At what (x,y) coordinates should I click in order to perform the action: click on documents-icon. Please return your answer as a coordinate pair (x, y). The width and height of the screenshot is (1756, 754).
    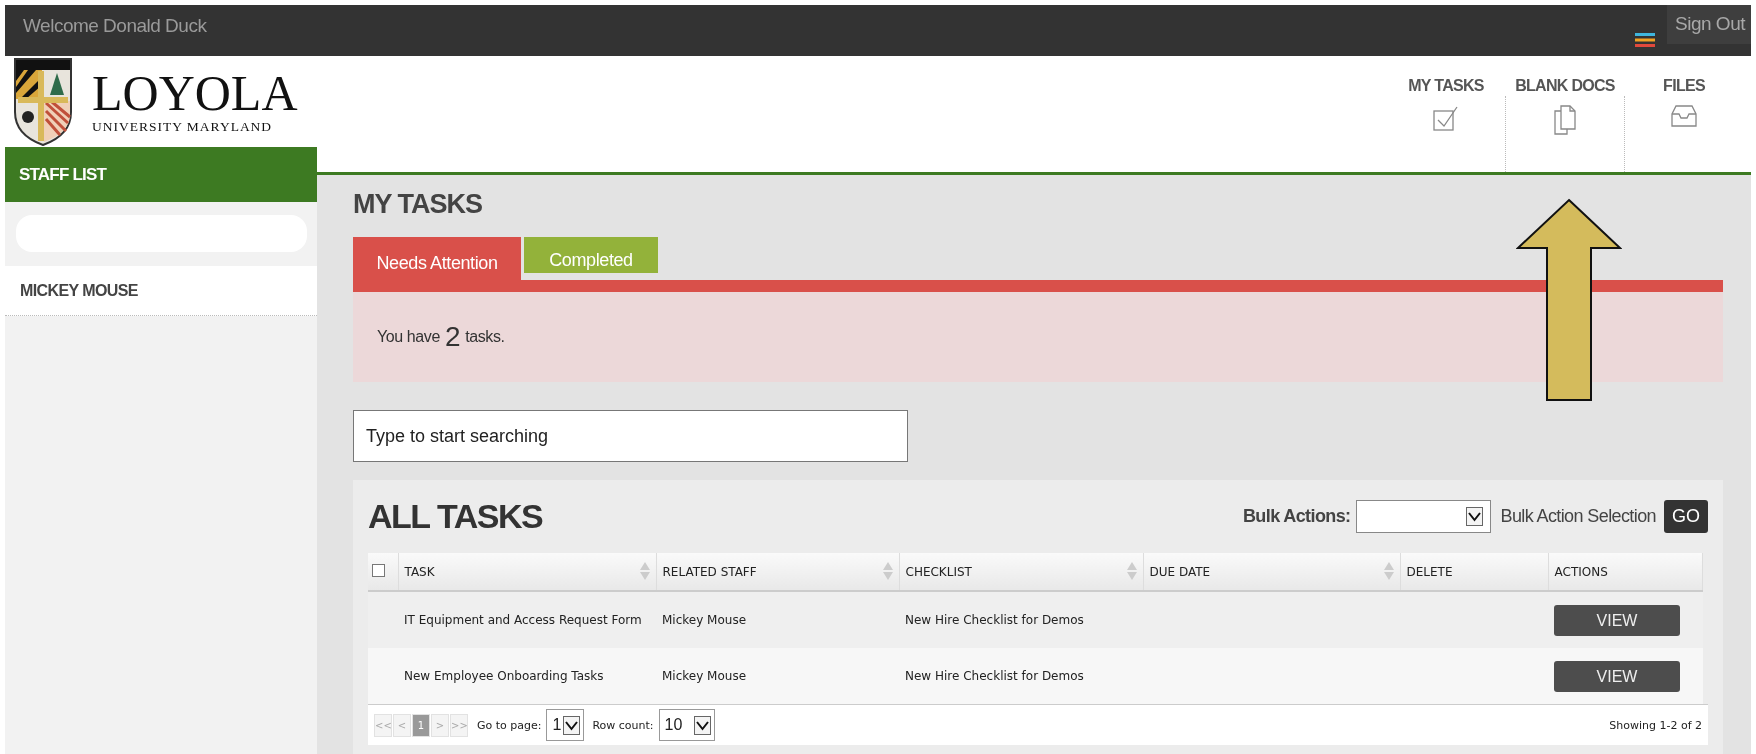
    Looking at the image, I should click on (1565, 120).